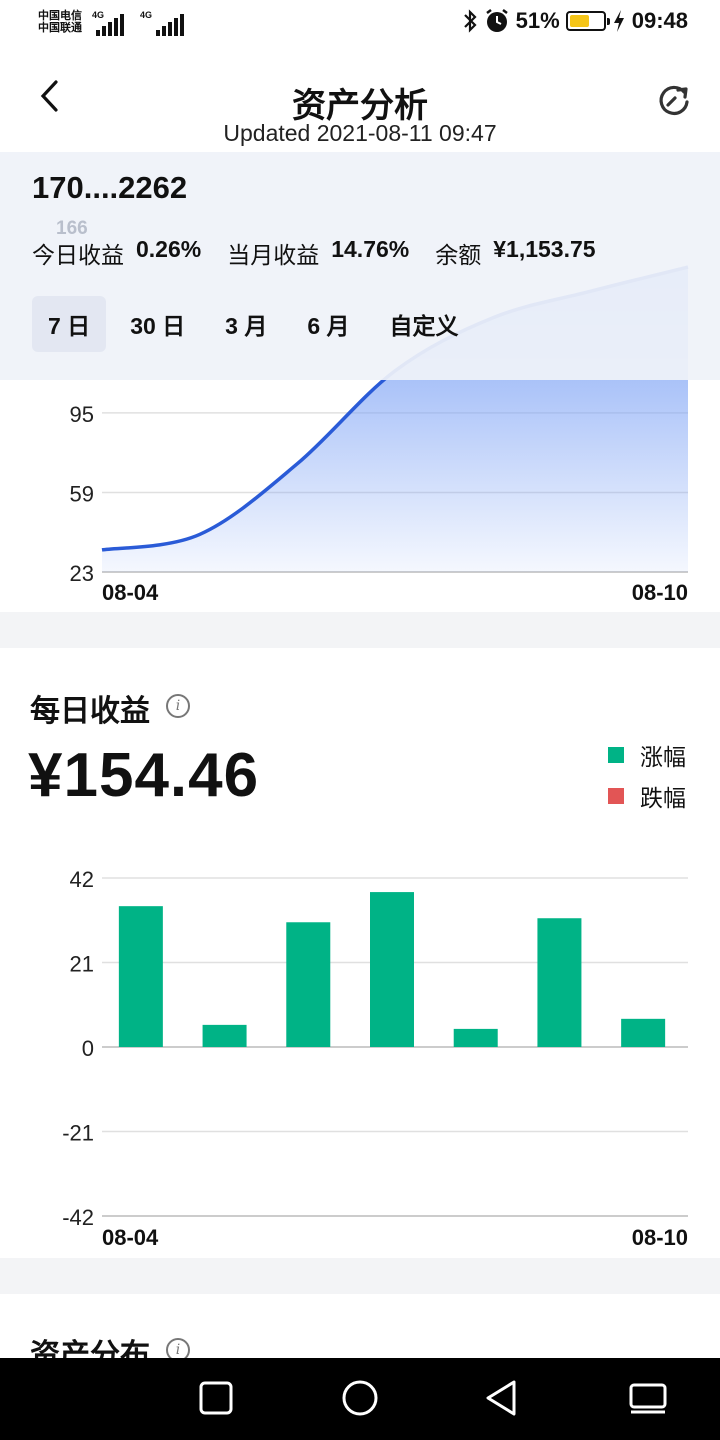 This screenshot has width=720, height=1440. Describe the element at coordinates (110, 187) in the screenshot. I see `account-number: 170....2262` at that location.